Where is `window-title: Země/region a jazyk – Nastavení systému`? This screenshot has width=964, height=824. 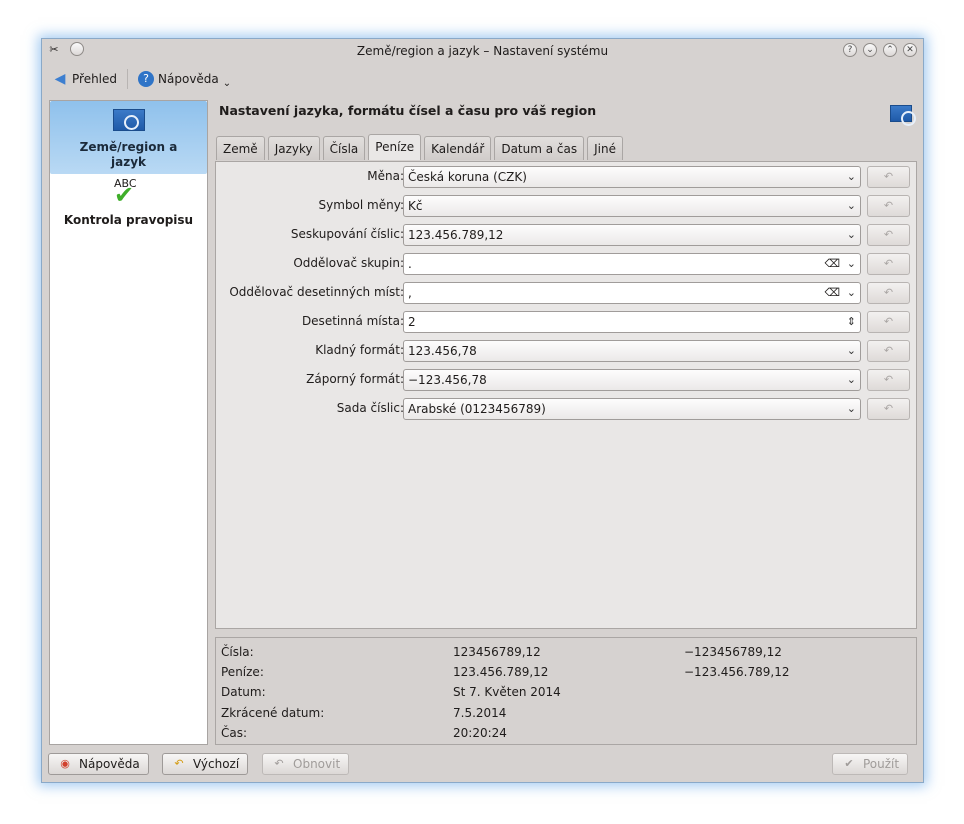
window-title: Země/region a jazyk – Nastavení systému is located at coordinates (482, 51).